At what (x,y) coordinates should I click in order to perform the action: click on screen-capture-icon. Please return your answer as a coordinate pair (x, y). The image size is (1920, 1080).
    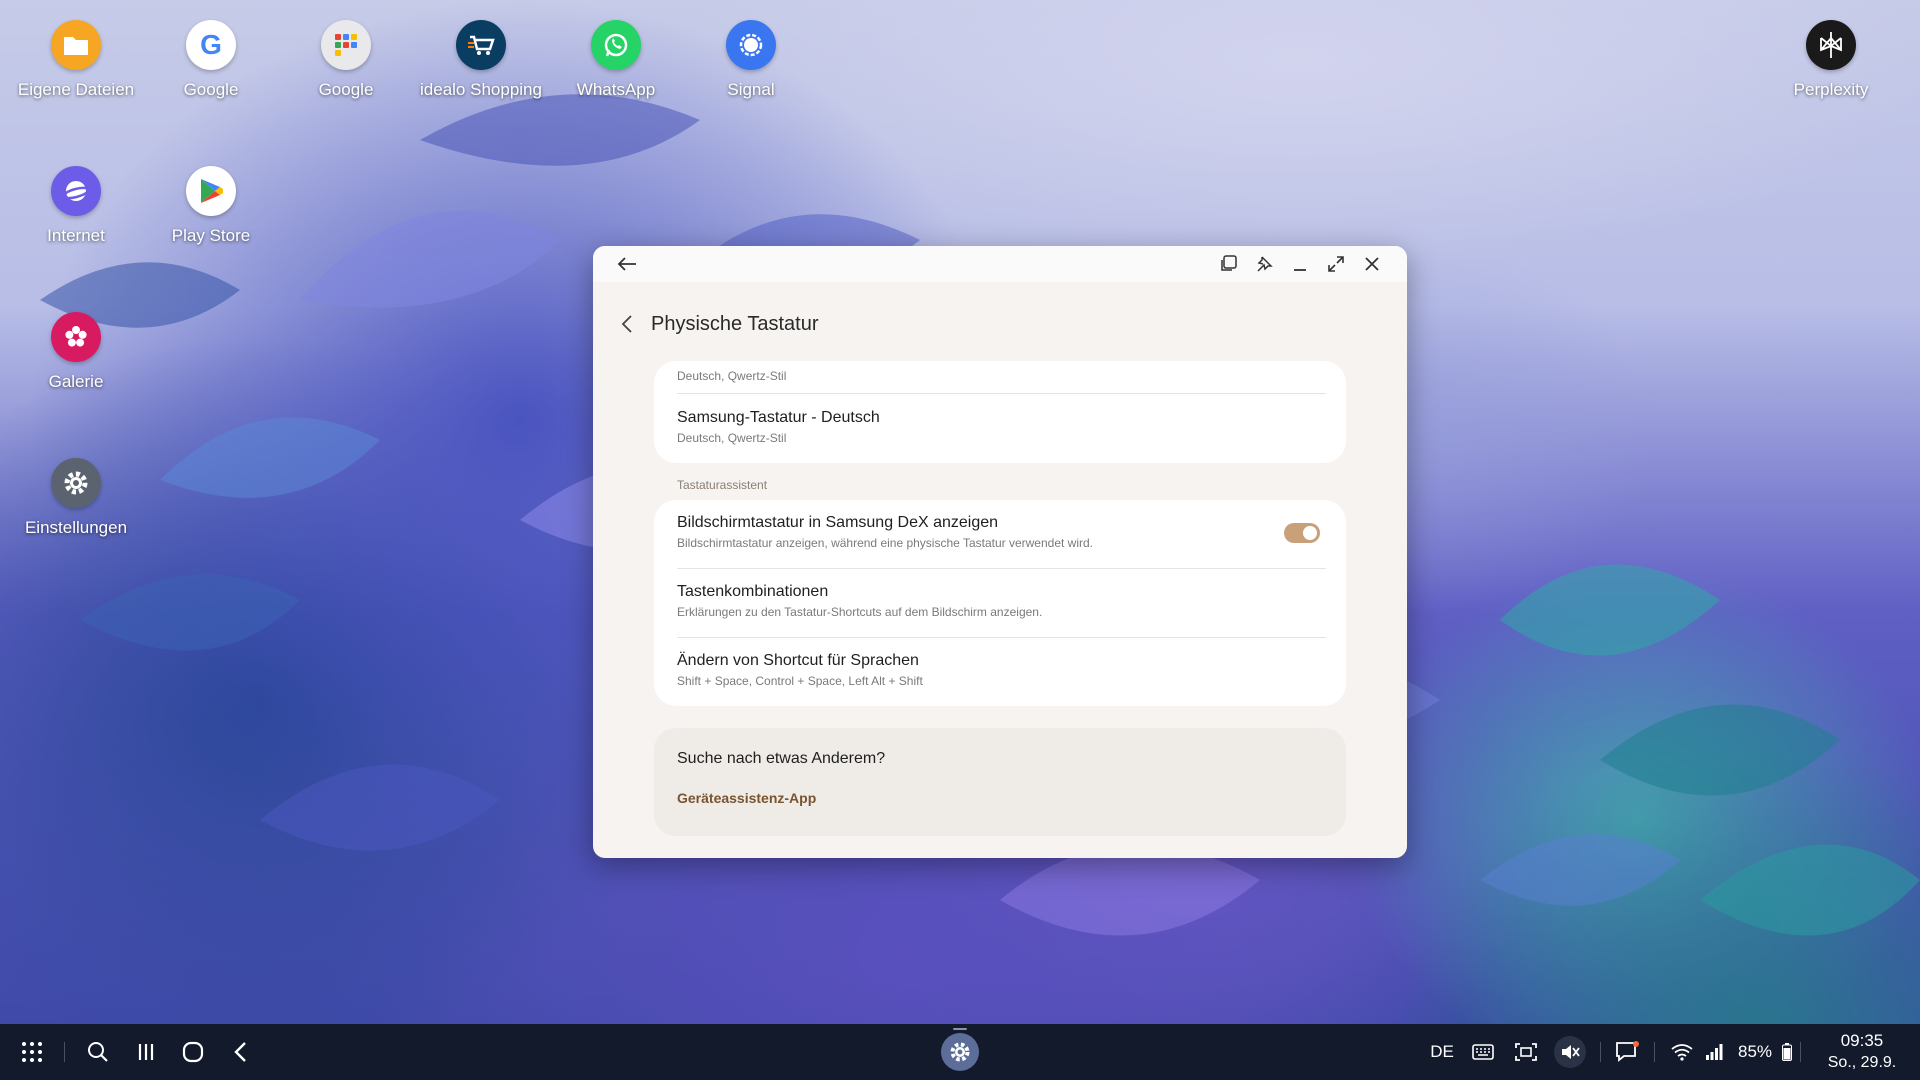
    Looking at the image, I should click on (1526, 1052).